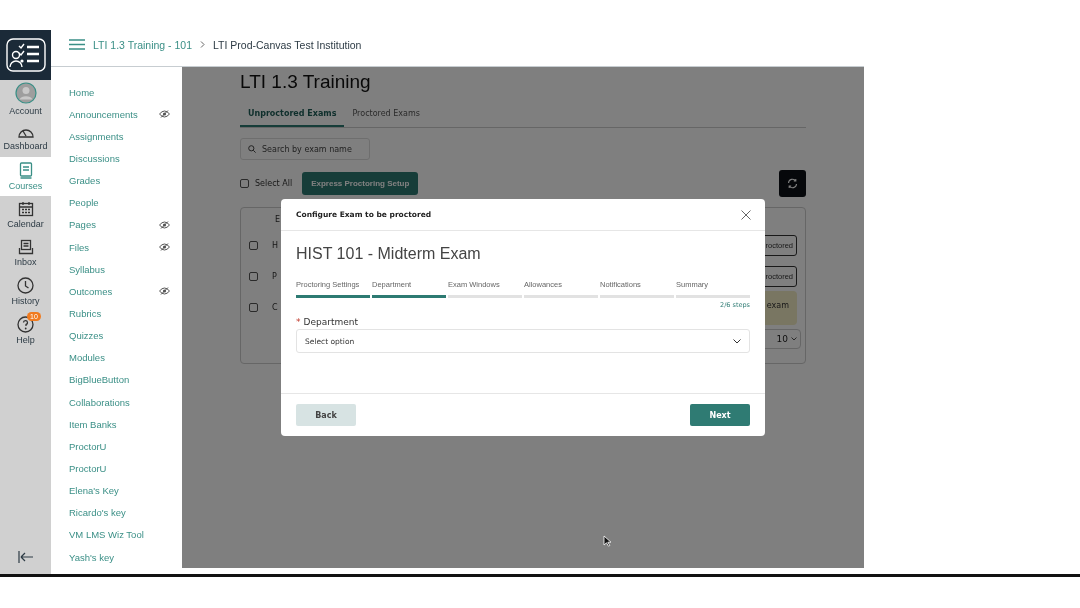  Describe the element at coordinates (114, 92) in the screenshot. I see `course-nav-link: Home` at that location.